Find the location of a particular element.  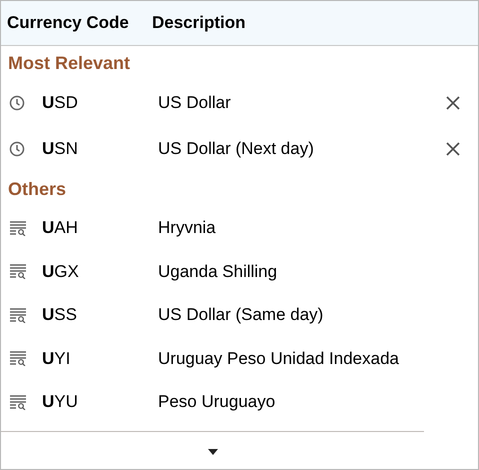

currency-code: USS is located at coordinates (100, 315).